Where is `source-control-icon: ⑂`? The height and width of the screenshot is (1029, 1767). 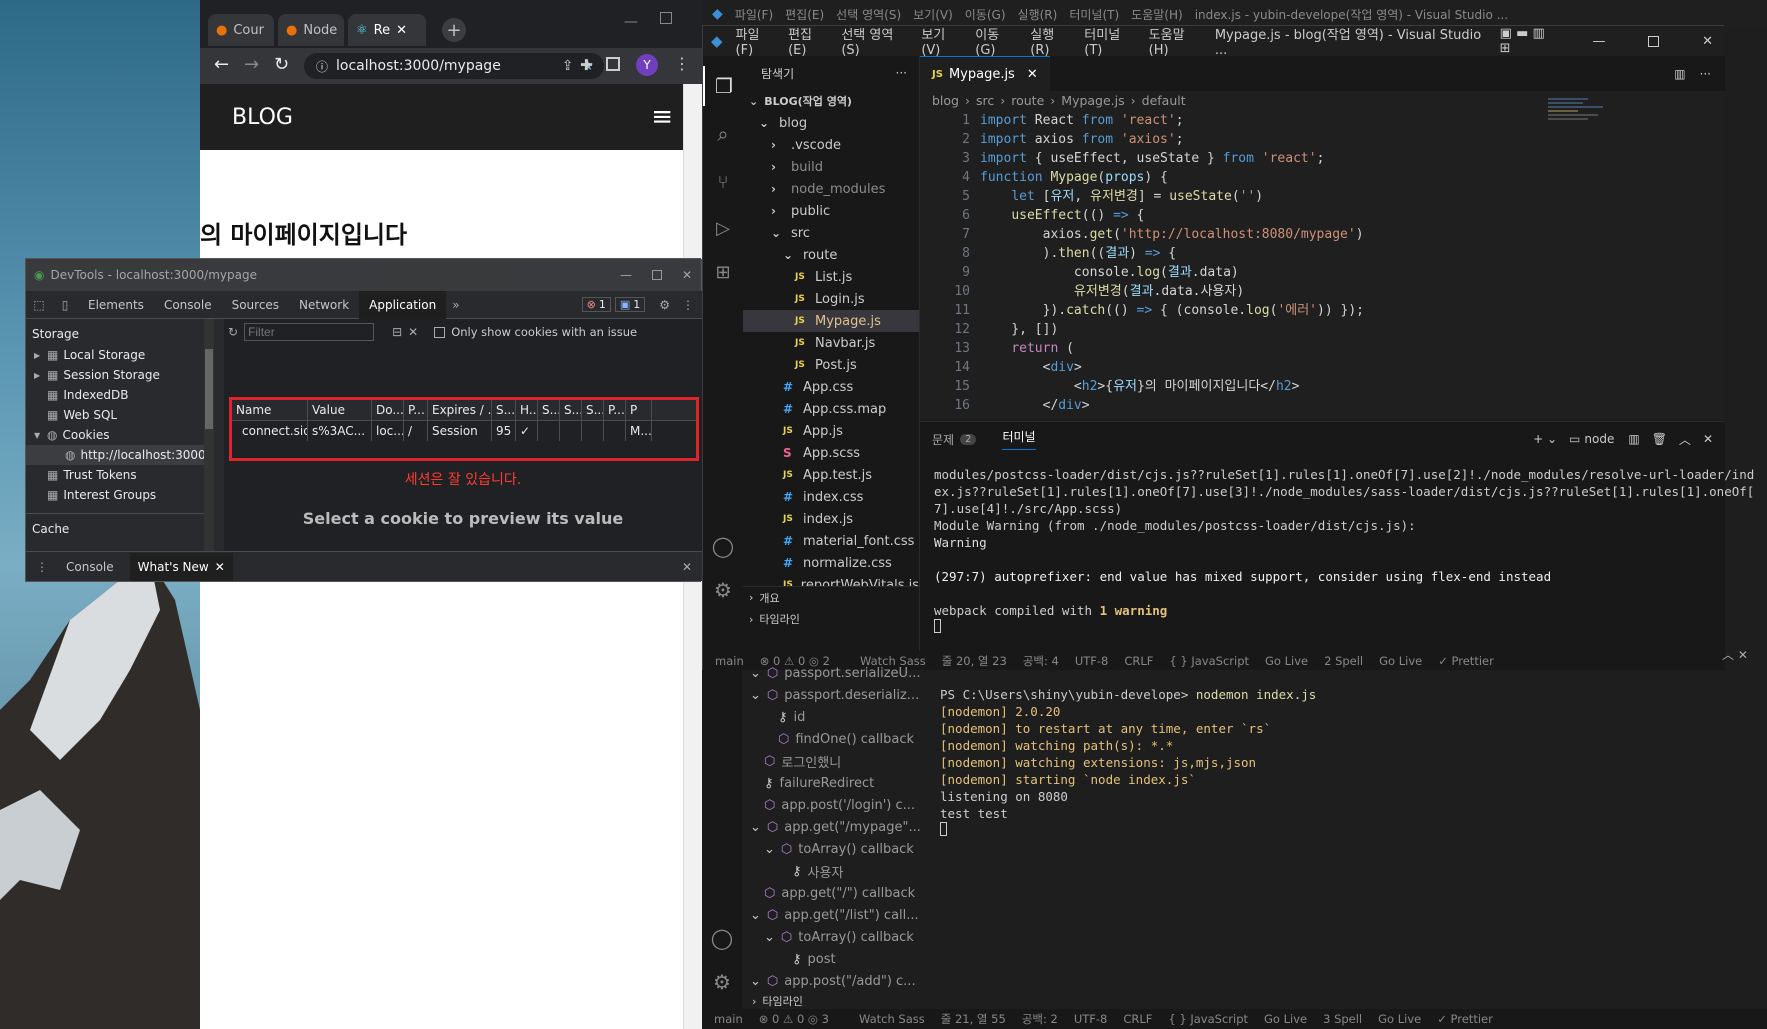 source-control-icon: ⑂ is located at coordinates (723, 182).